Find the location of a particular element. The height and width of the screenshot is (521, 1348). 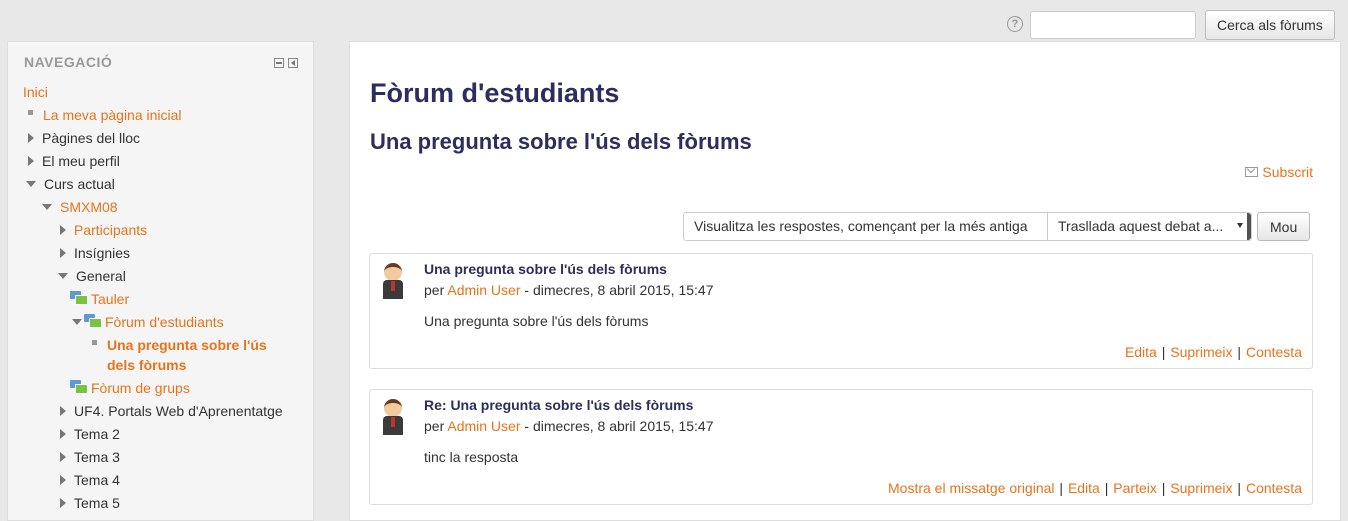

nav-topic4: Tema 4 is located at coordinates (90, 480).